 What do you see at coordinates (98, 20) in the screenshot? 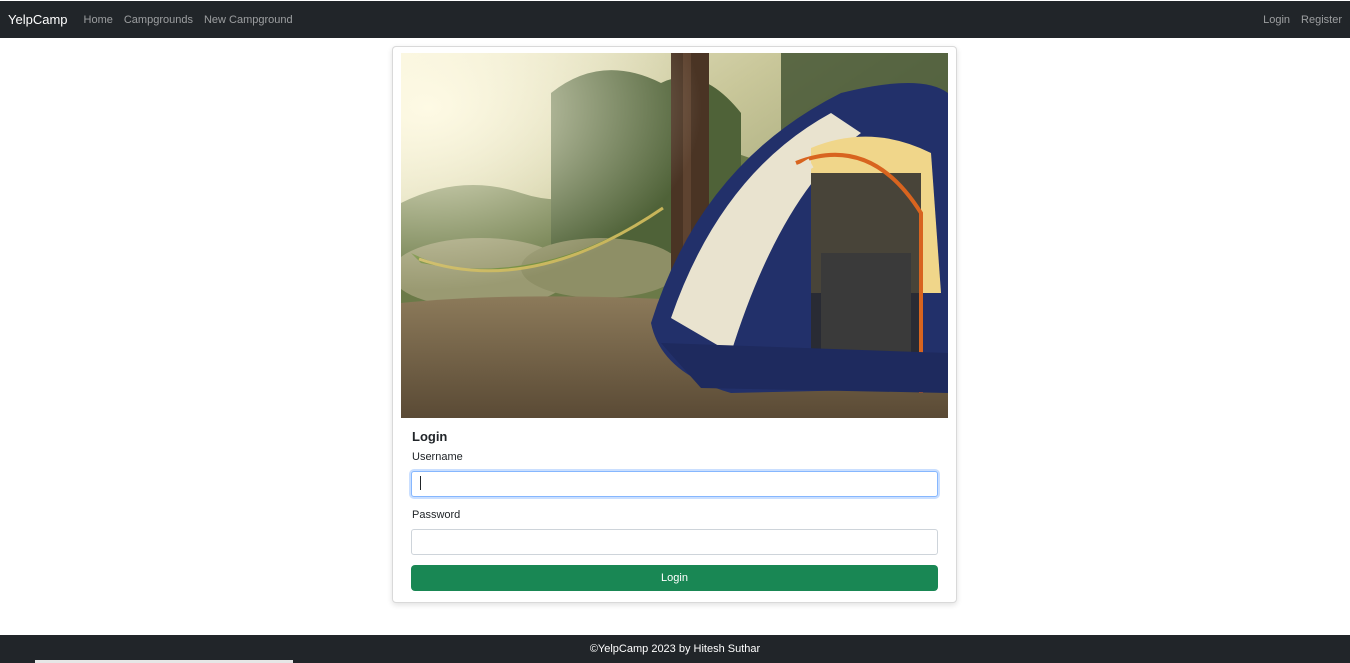
I see `nav-home-link: Home` at bounding box center [98, 20].